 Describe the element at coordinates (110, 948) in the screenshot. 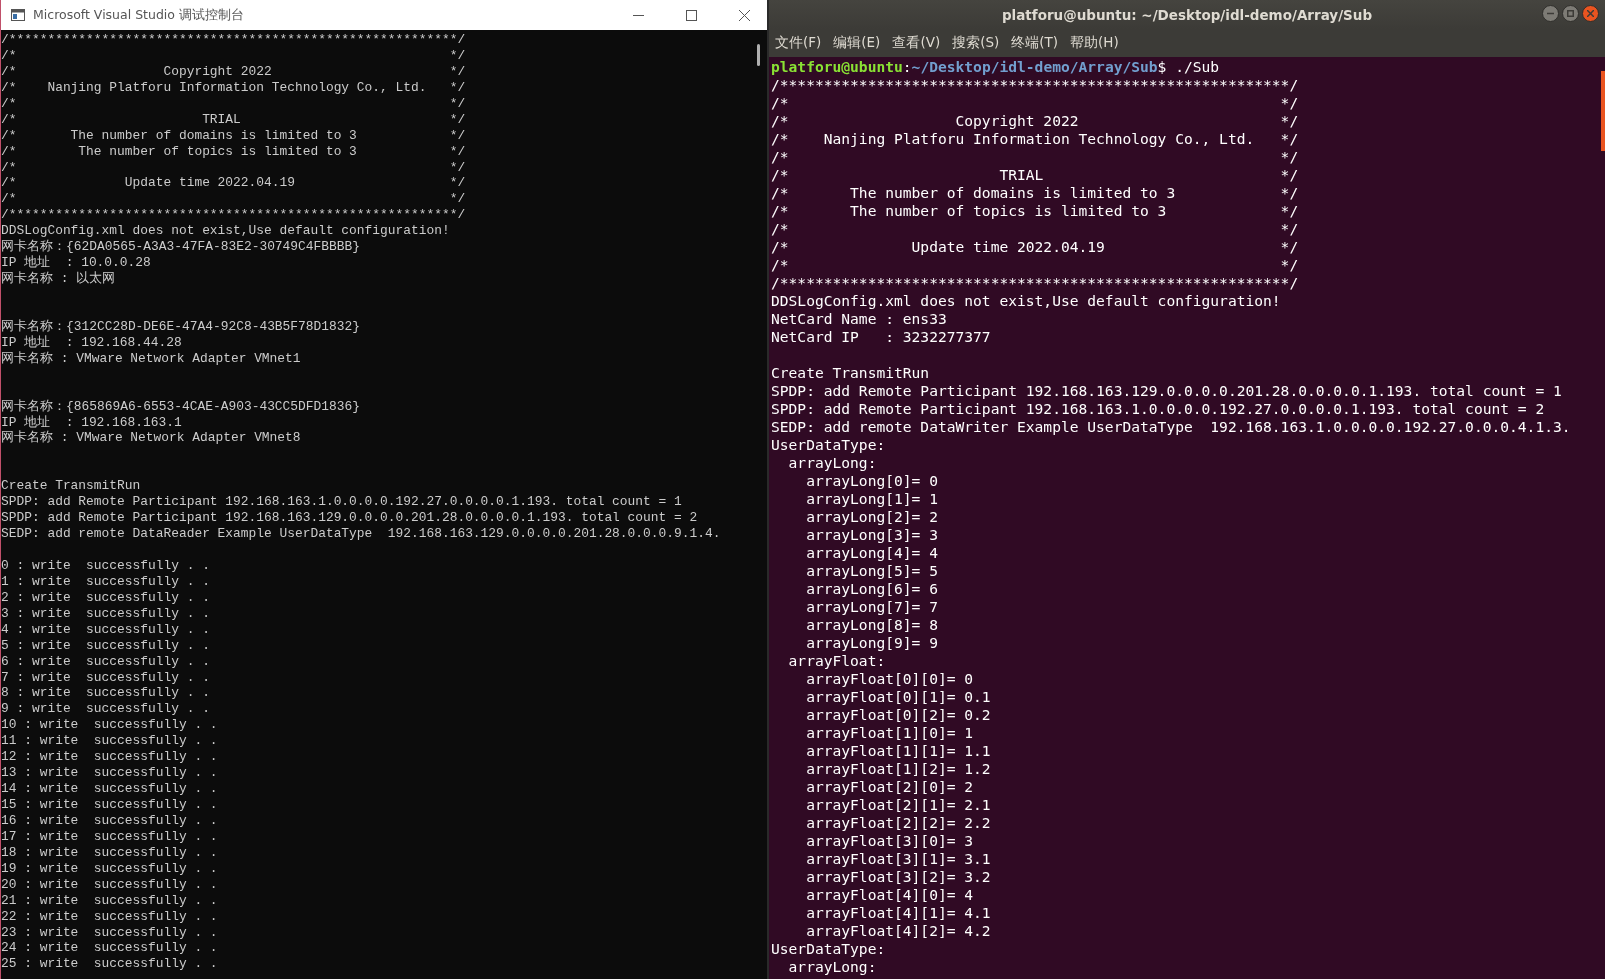

I see `console-line: 24 : write successfully . .` at that location.